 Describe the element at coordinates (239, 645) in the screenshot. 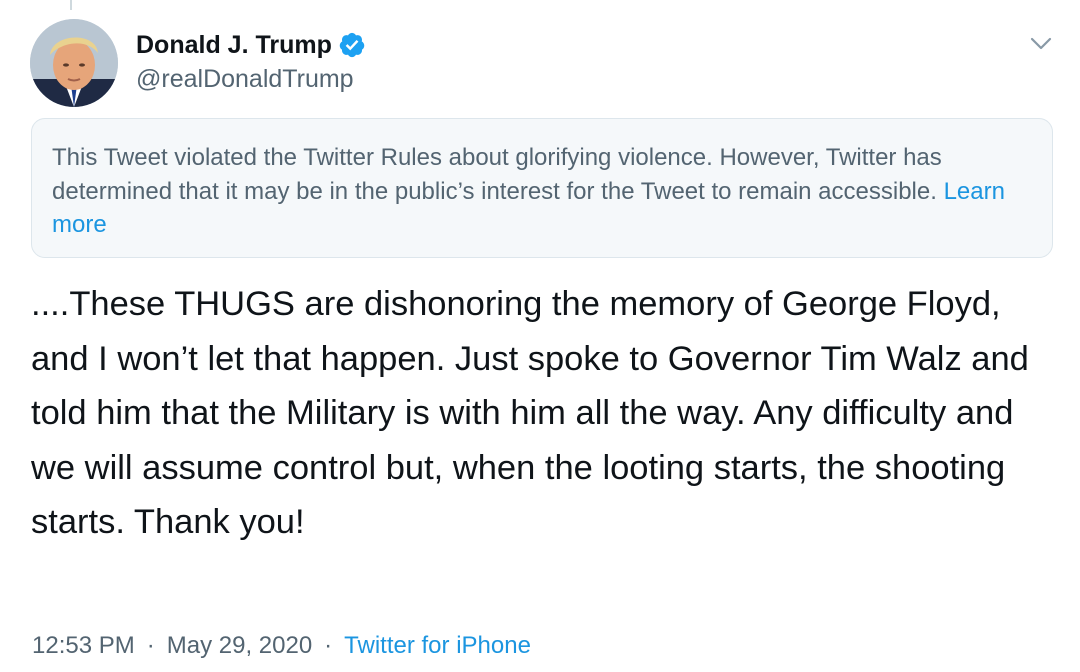

I see `tweet-date: May 29, 2020` at that location.